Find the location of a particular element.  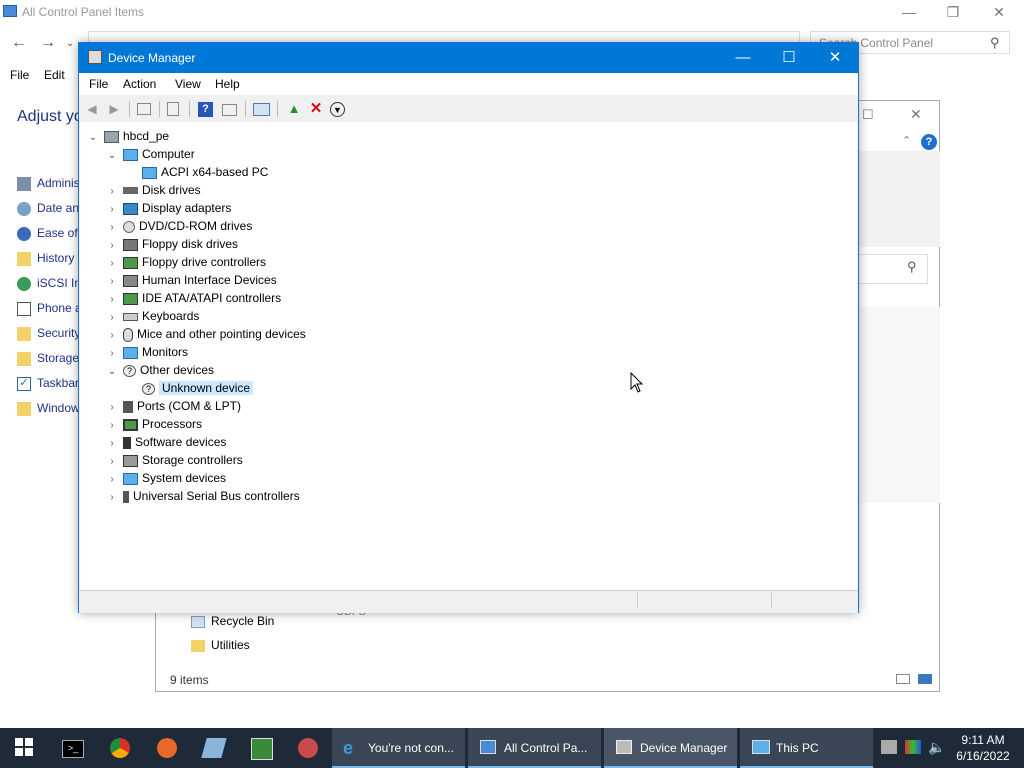

unknown-device-icon: ? is located at coordinates (148, 388).